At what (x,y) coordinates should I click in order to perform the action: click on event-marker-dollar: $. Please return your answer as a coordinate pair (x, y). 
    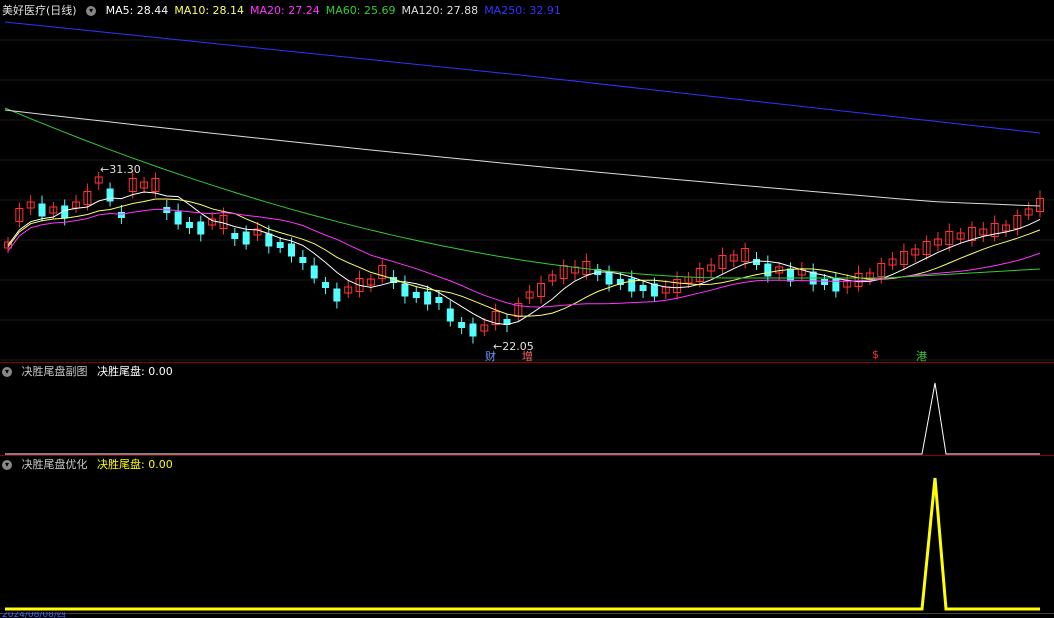
    Looking at the image, I should click on (875, 354).